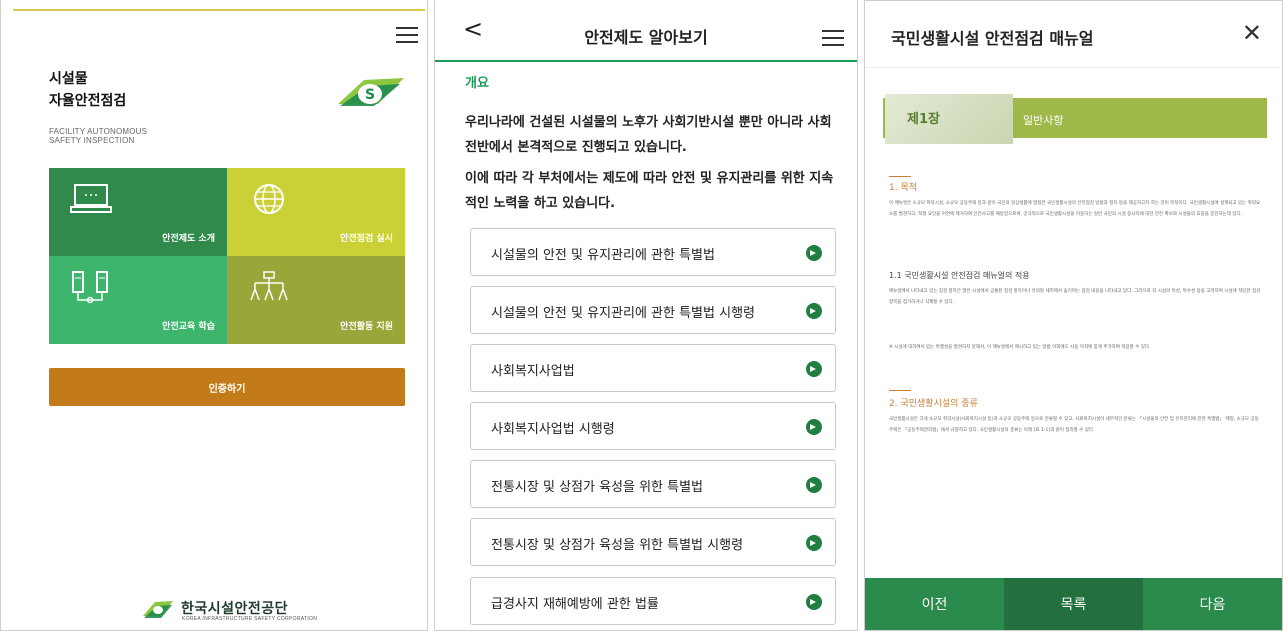 Image resolution: width=1283 pixels, height=631 pixels. What do you see at coordinates (138, 212) in the screenshot?
I see `tile-safety-system-intro: 안전제도 소개` at bounding box center [138, 212].